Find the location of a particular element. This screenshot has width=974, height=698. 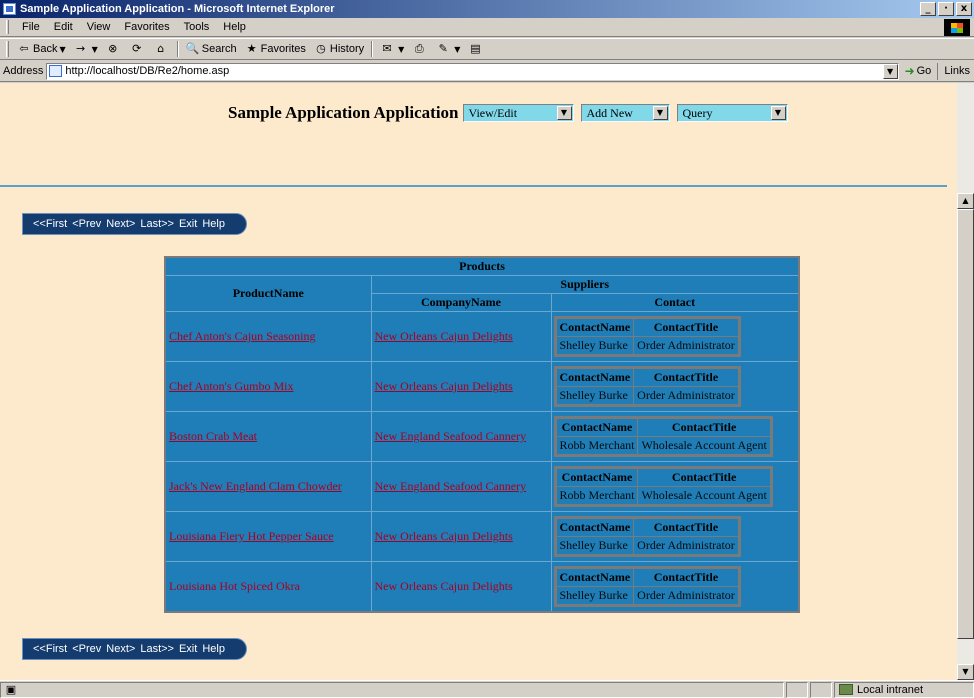

table-title: Products is located at coordinates (482, 266).